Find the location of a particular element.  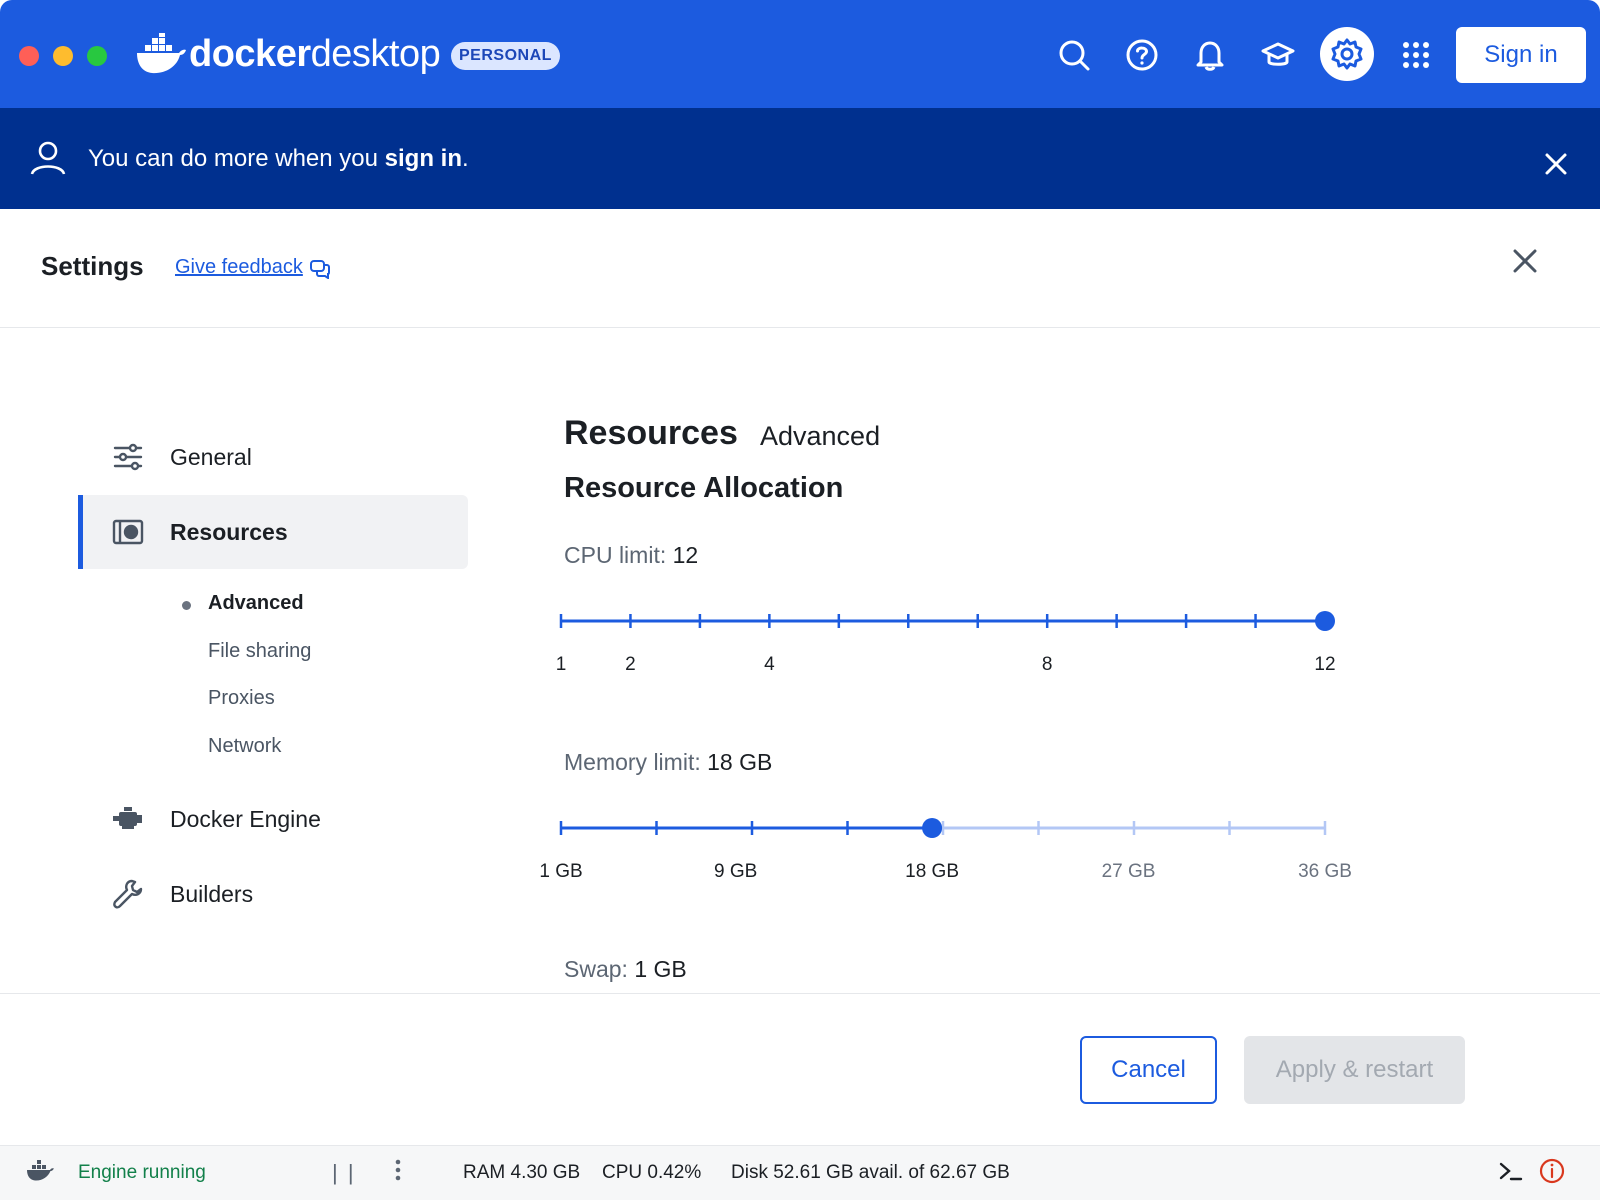

cpu-usage: CPU 0.42% is located at coordinates (652, 1172).